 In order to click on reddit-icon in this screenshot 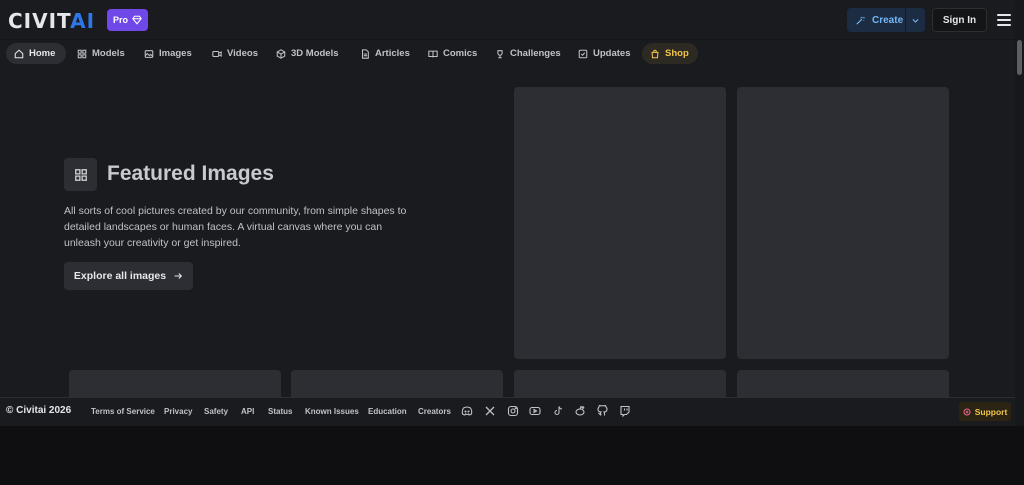, I will do `click(580, 411)`.